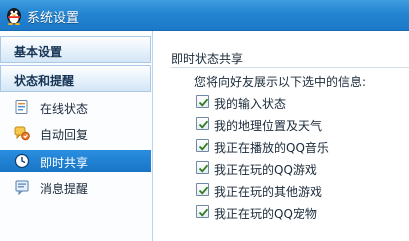 The height and width of the screenshot is (241, 409). What do you see at coordinates (250, 104) in the screenshot?
I see `option-label: 我的输入状态` at bounding box center [250, 104].